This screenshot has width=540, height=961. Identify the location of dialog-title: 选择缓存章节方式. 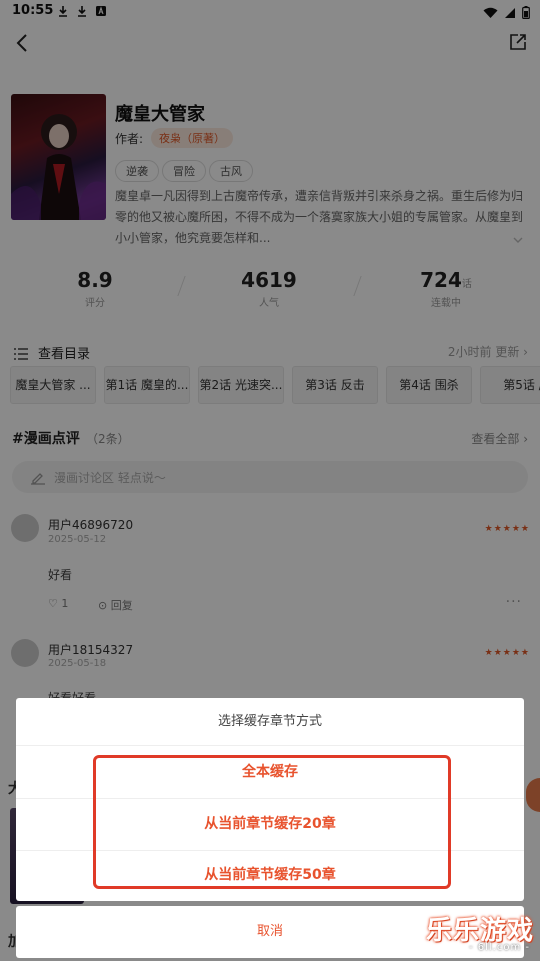
(270, 722).